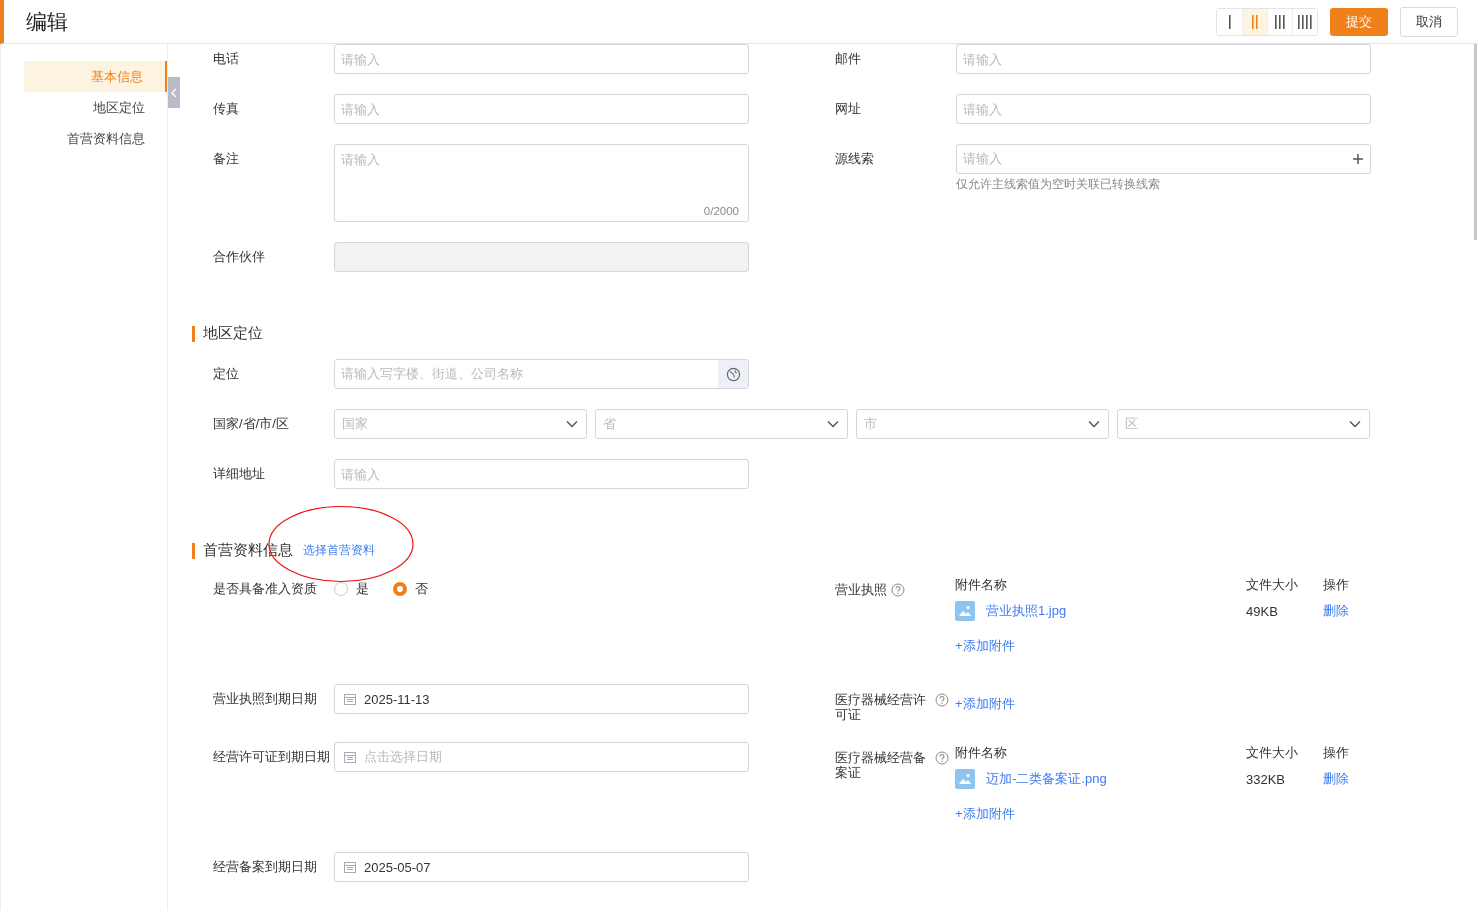 This screenshot has width=1478, height=910. What do you see at coordinates (265, 867) in the screenshot?
I see `field-label: 经营备案到期日期` at bounding box center [265, 867].